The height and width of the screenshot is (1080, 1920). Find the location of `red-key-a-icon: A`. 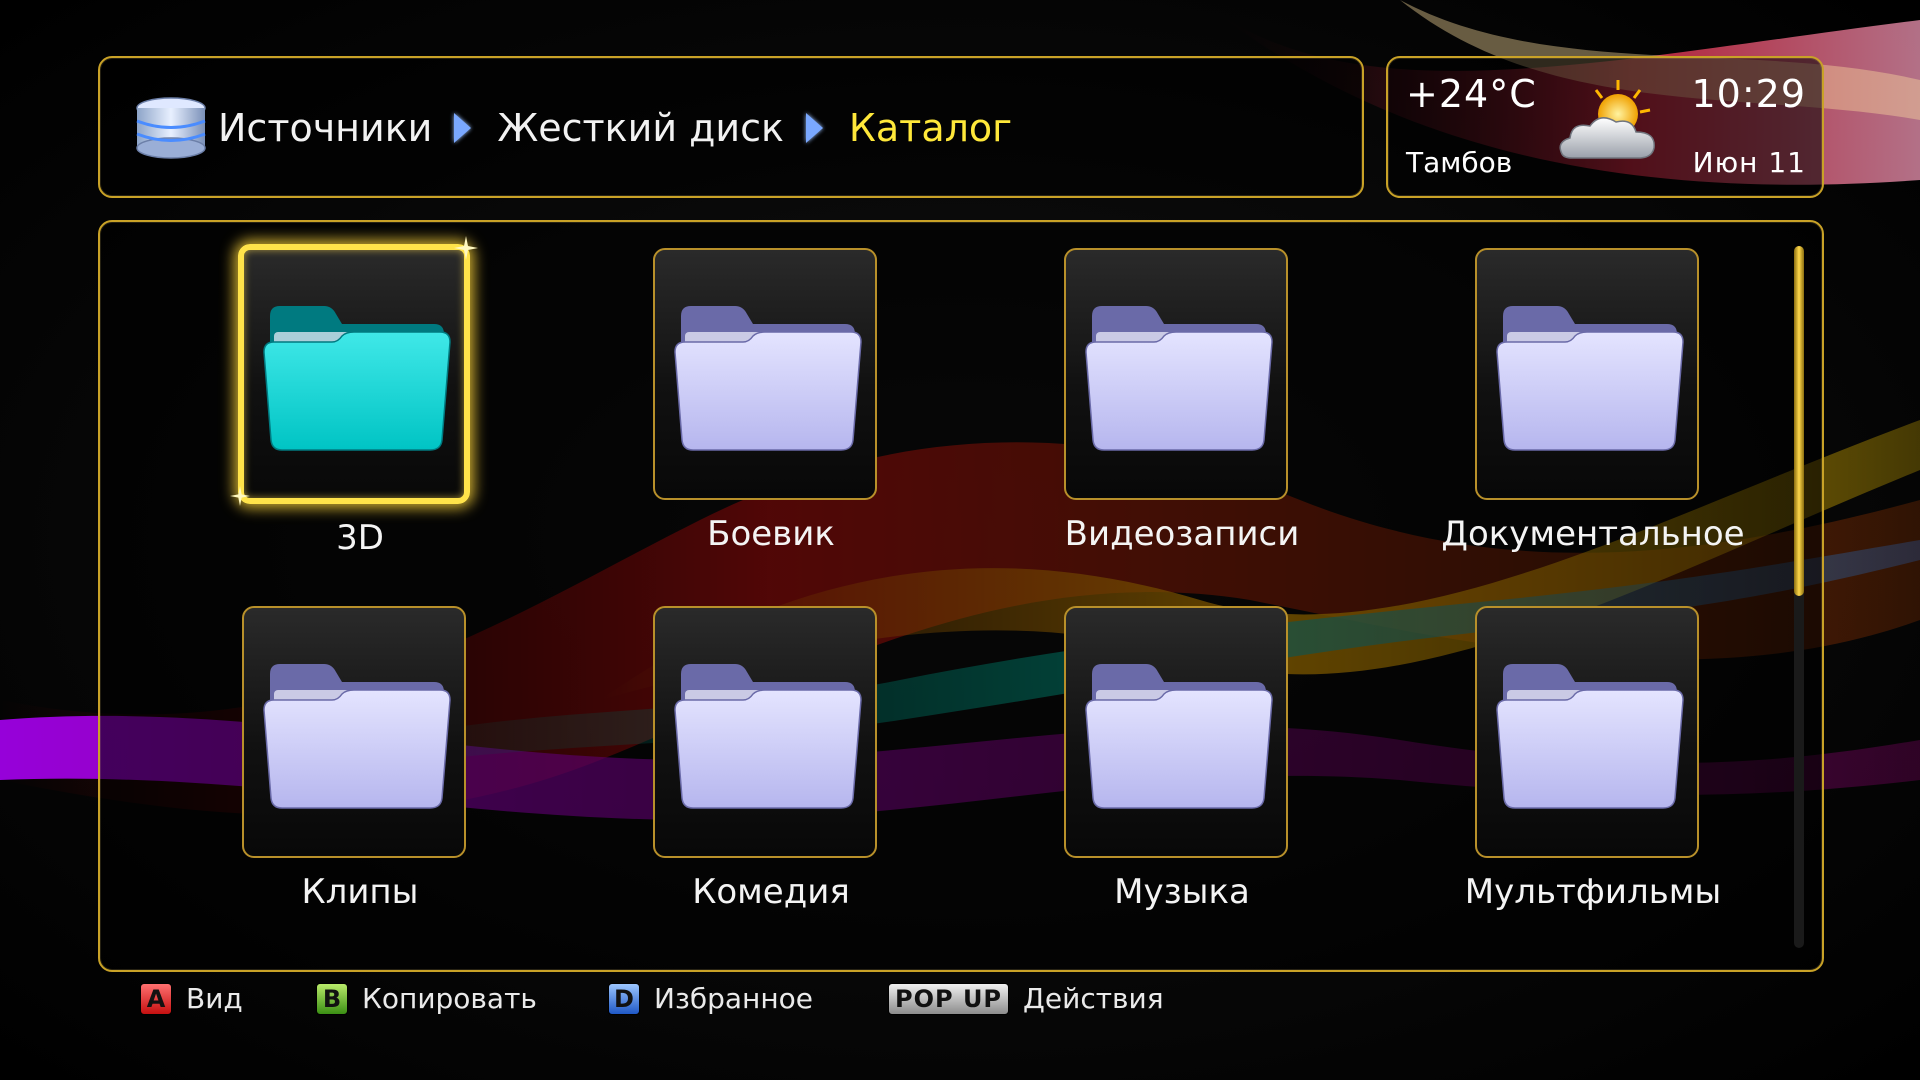

red-key-a-icon: A is located at coordinates (156, 998).